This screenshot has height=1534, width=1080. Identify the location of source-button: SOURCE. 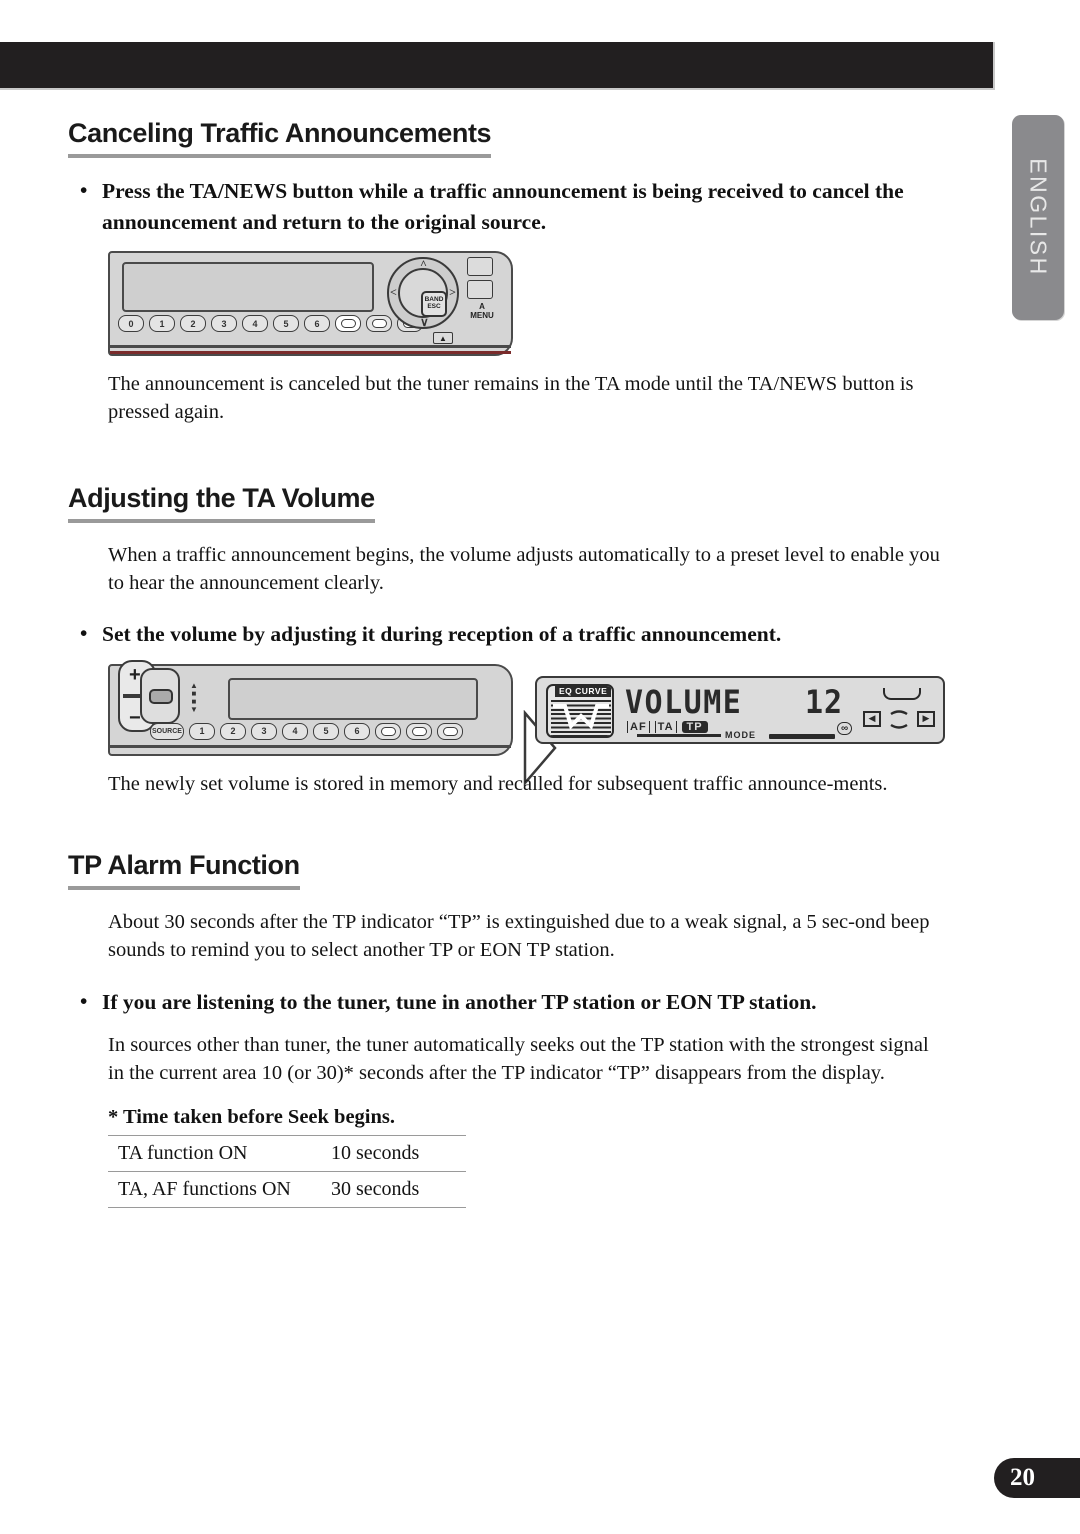
(167, 731).